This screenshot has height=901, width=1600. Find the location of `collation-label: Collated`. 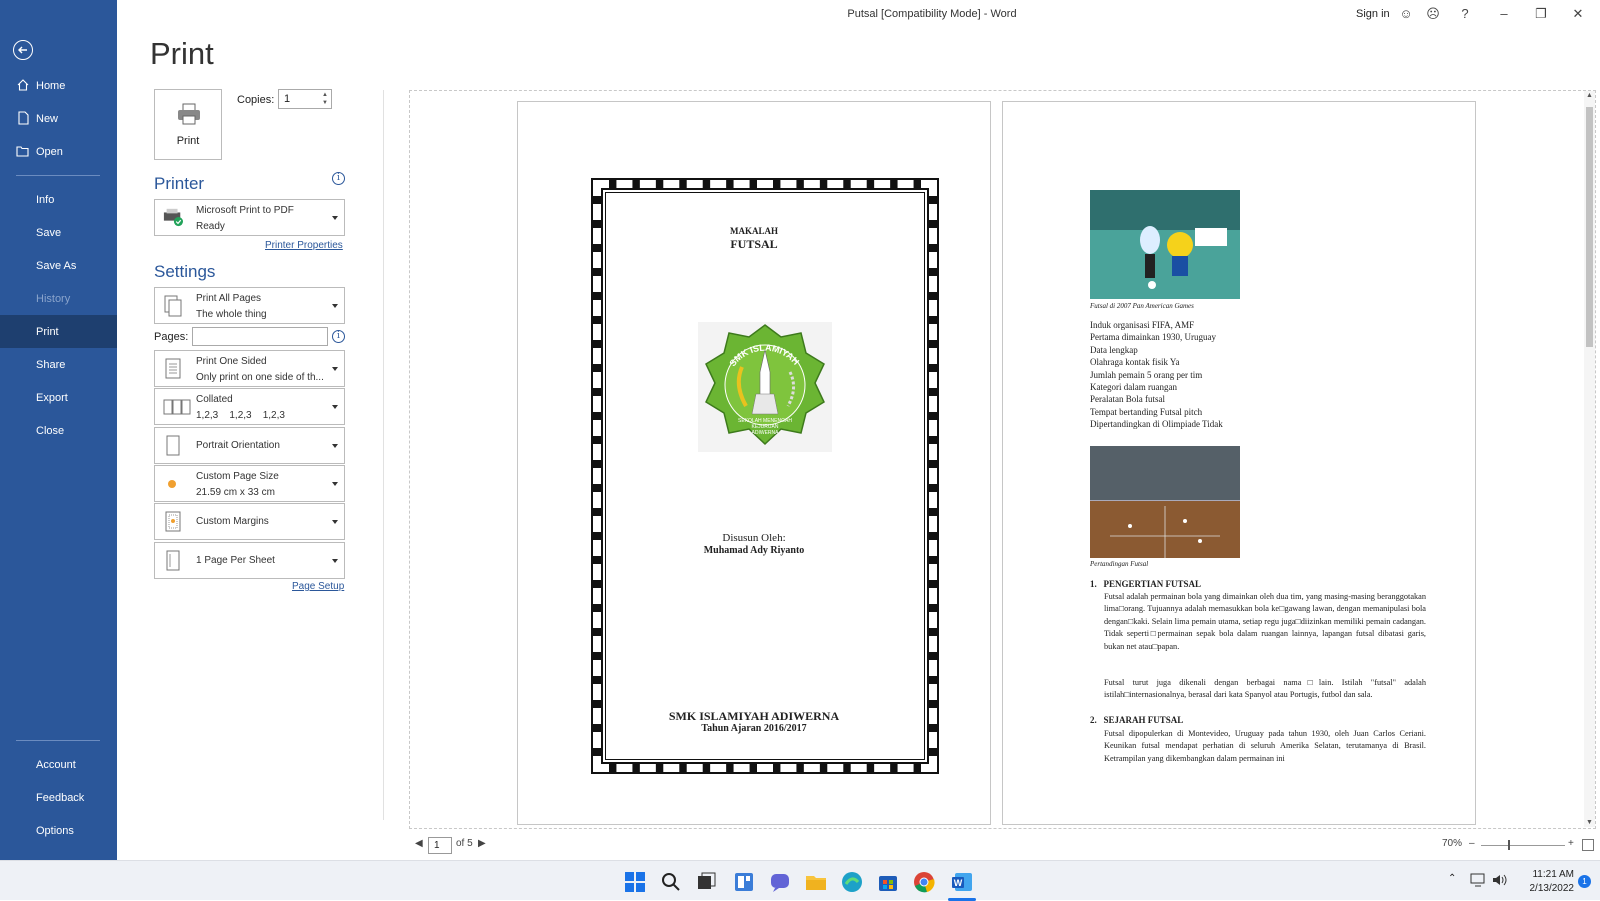

collation-label: Collated is located at coordinates (214, 399).